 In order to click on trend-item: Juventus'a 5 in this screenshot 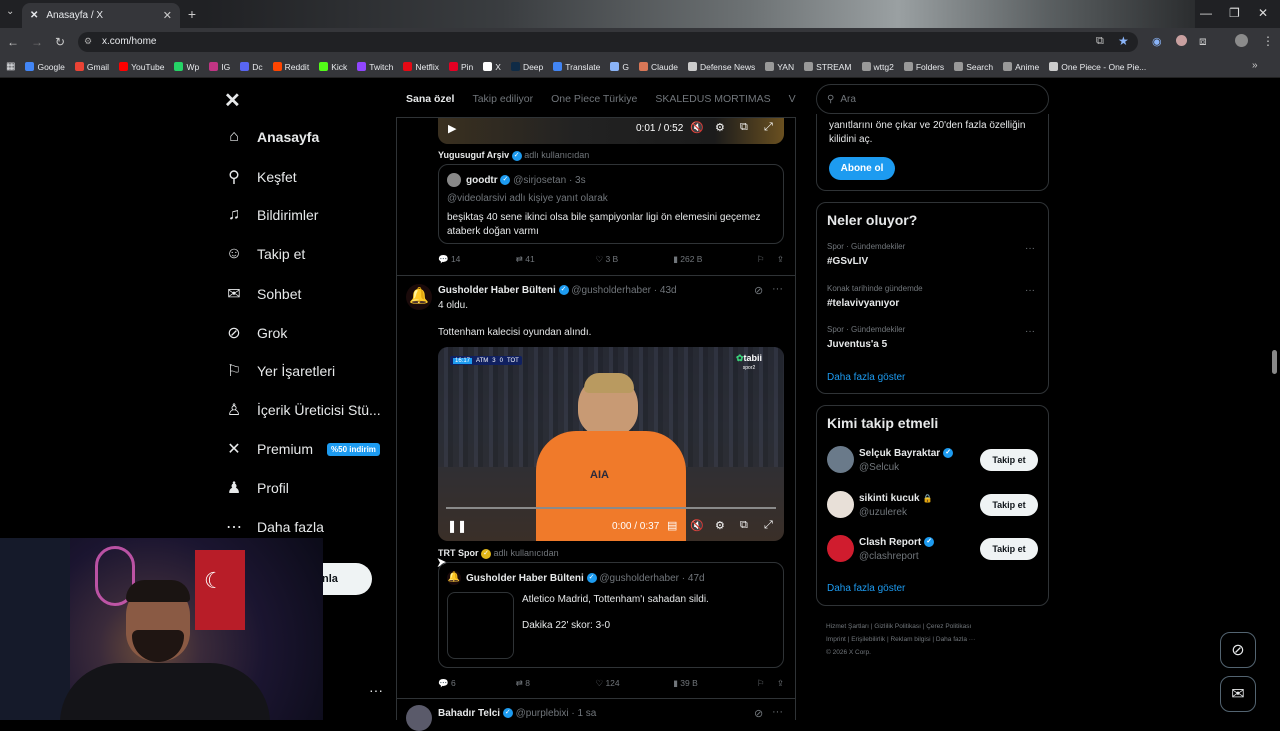, I will do `click(857, 344)`.